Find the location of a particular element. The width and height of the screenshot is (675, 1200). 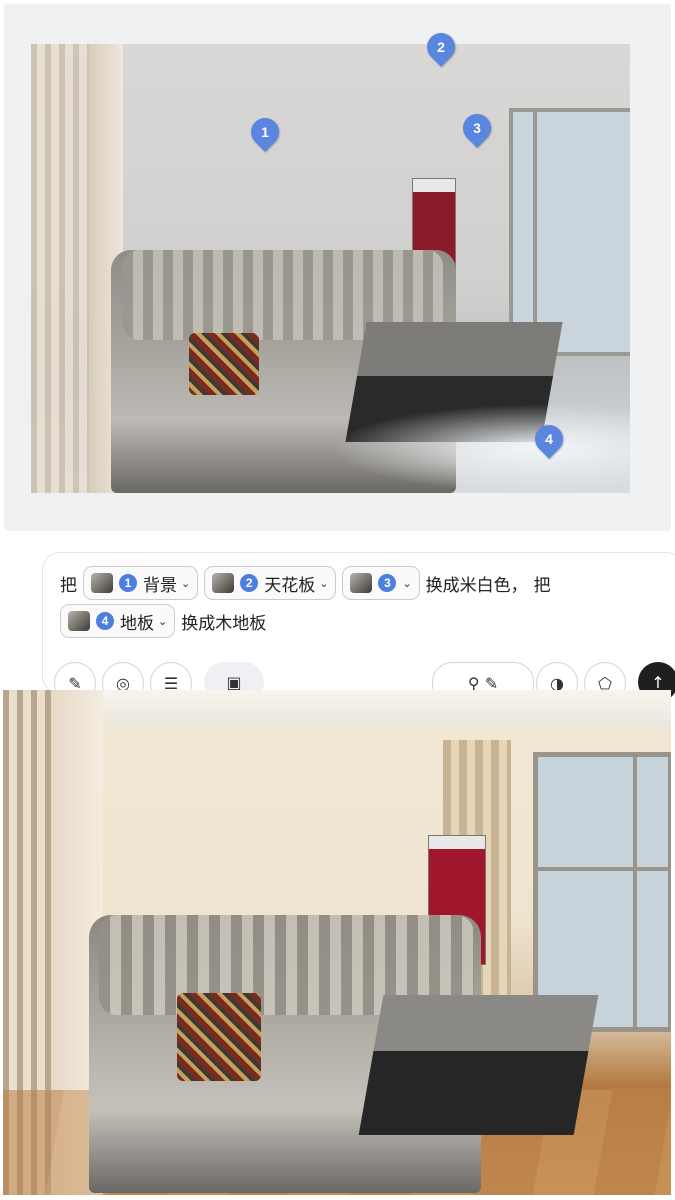

chip-label: 地板 is located at coordinates (137, 623).